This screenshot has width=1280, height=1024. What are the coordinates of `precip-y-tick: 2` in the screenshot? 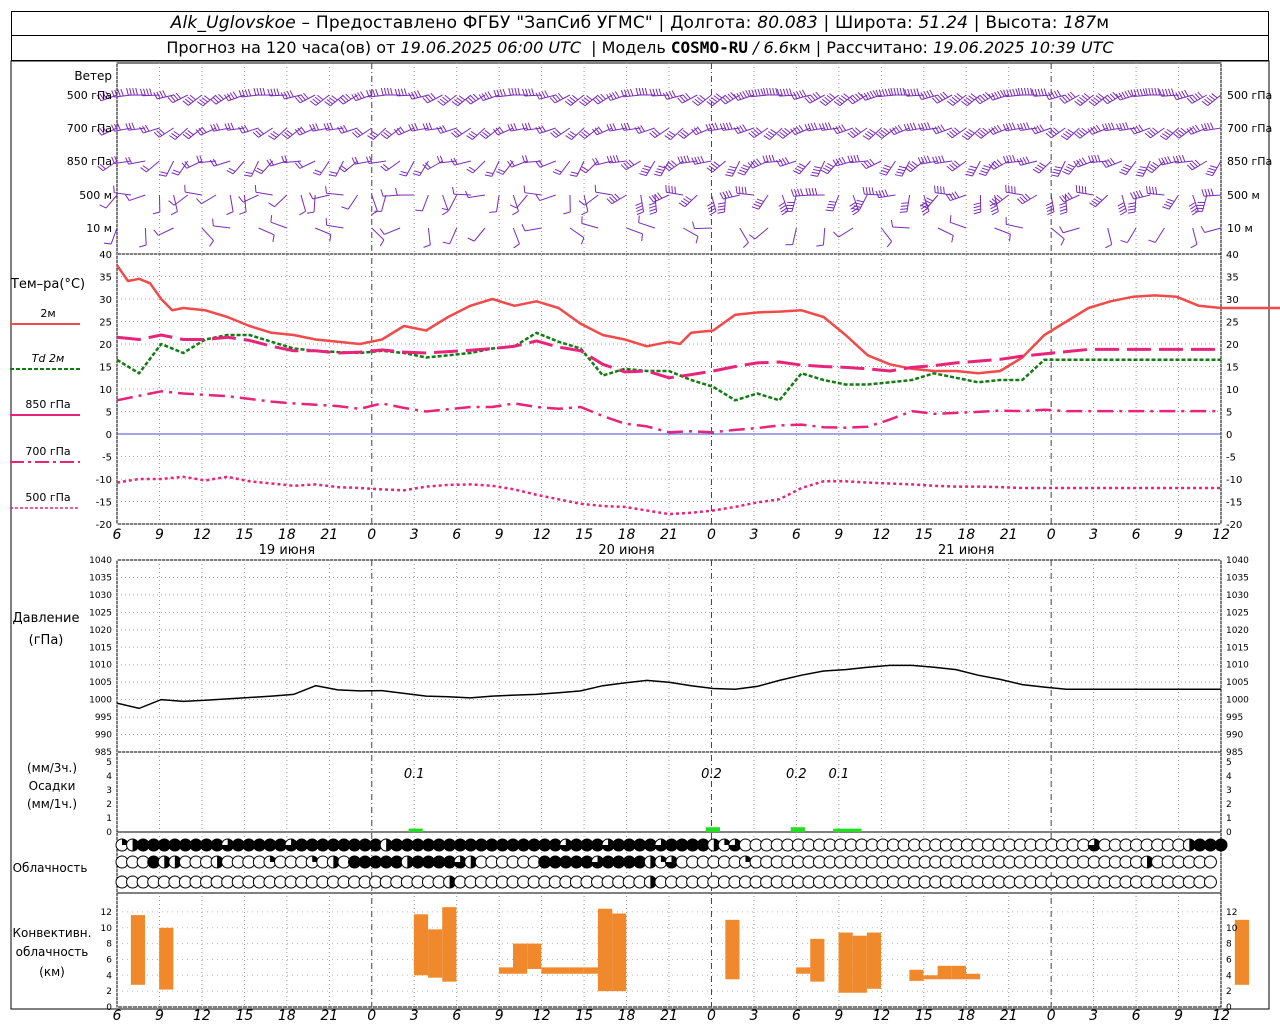 It's located at (1229, 805).